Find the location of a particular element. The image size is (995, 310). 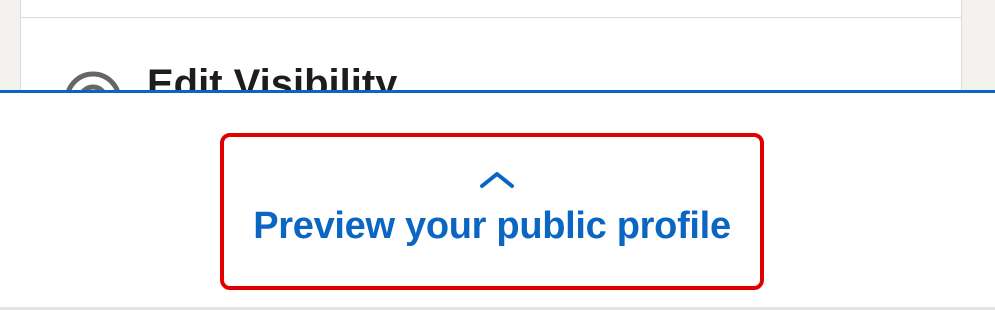

chevron-up-icon is located at coordinates (497, 180).